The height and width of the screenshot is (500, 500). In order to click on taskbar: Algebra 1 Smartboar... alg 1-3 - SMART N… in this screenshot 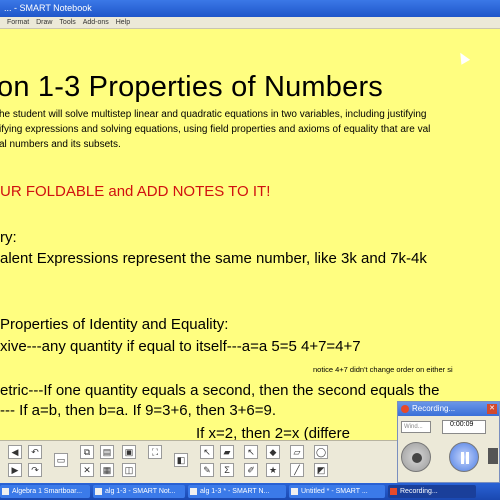, I will do `click(250, 491)`.